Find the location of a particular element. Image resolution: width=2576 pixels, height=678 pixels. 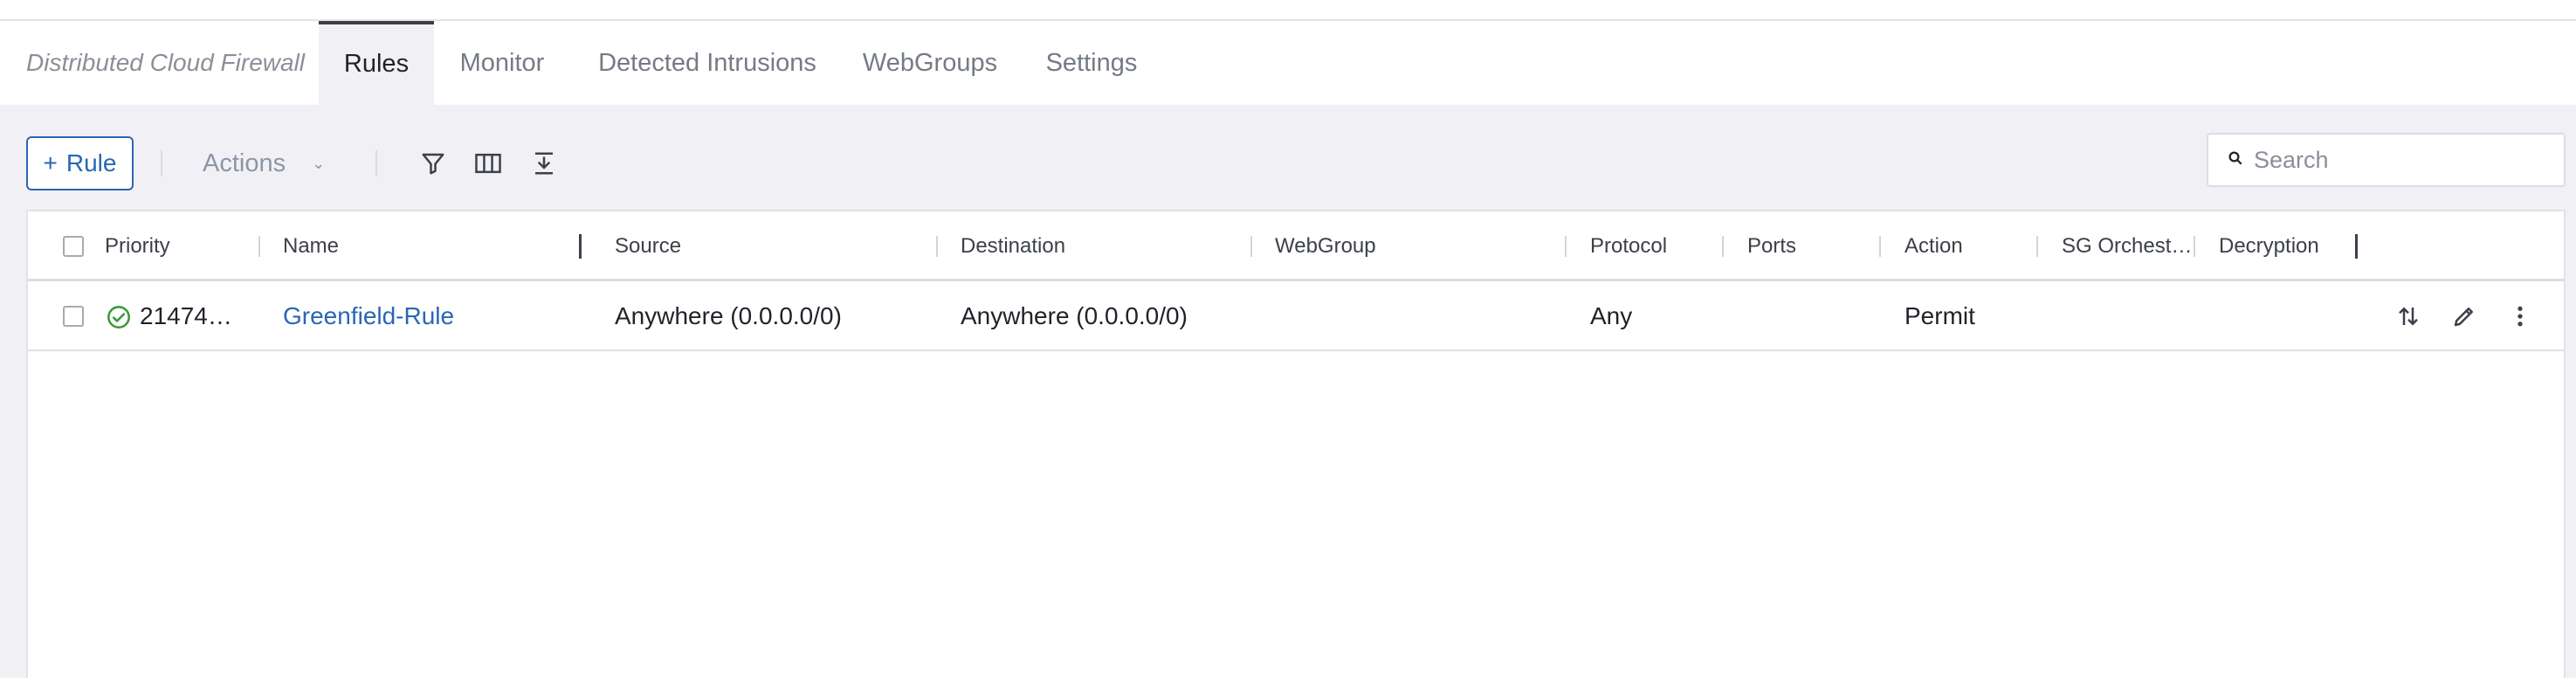

column-header-name: Name is located at coordinates (311, 246).